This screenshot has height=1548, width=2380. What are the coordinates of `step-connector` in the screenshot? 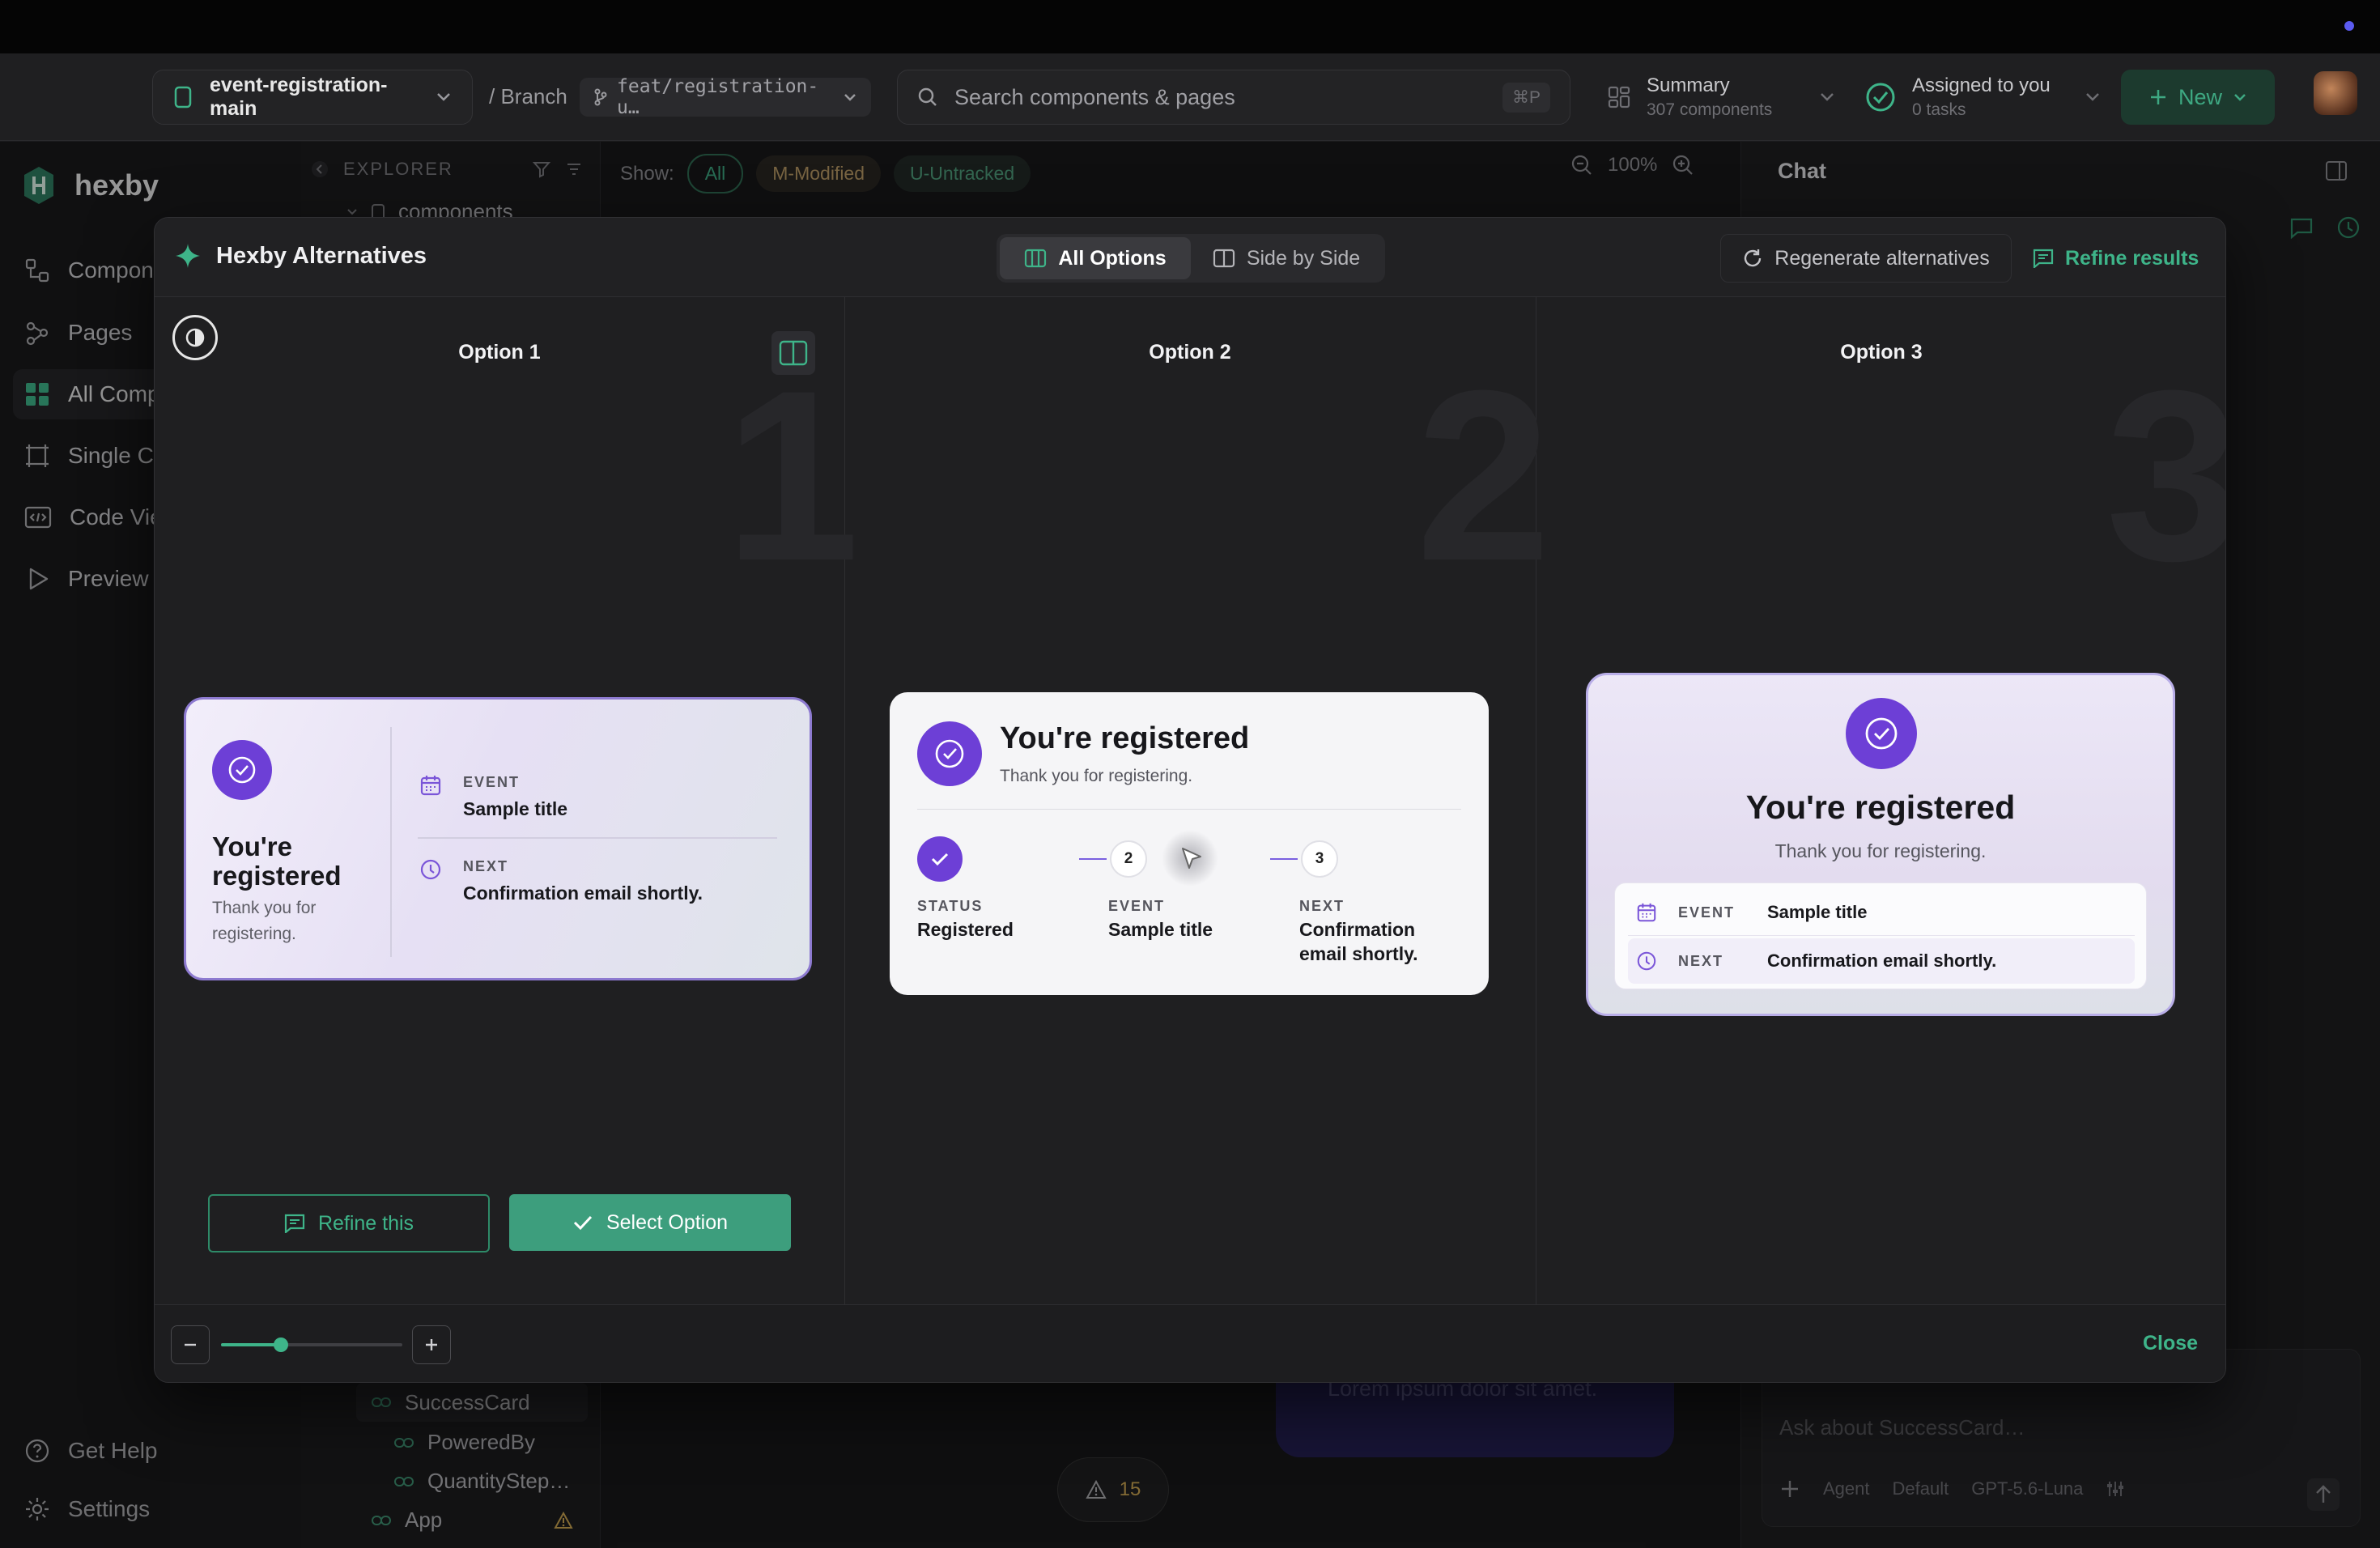 It's located at (1093, 859).